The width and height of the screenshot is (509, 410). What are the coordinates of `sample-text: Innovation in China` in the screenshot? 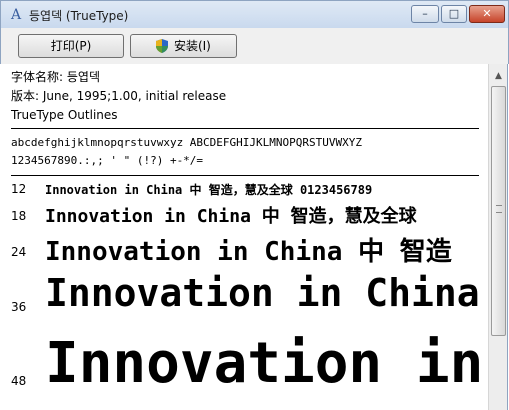 It's located at (262, 293).